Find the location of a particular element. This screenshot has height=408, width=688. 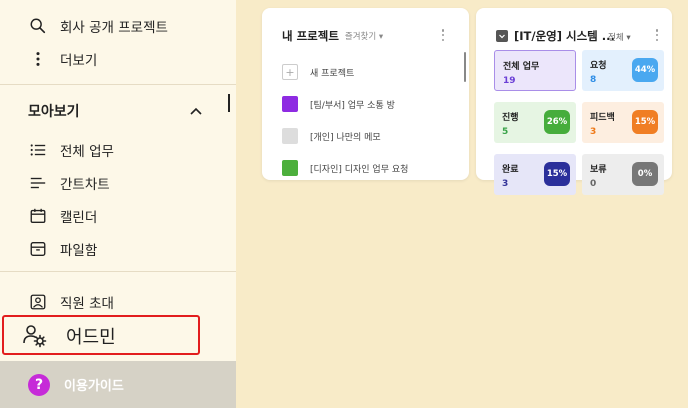

sidebar-item-label: 전체 업무 is located at coordinates (87, 152).